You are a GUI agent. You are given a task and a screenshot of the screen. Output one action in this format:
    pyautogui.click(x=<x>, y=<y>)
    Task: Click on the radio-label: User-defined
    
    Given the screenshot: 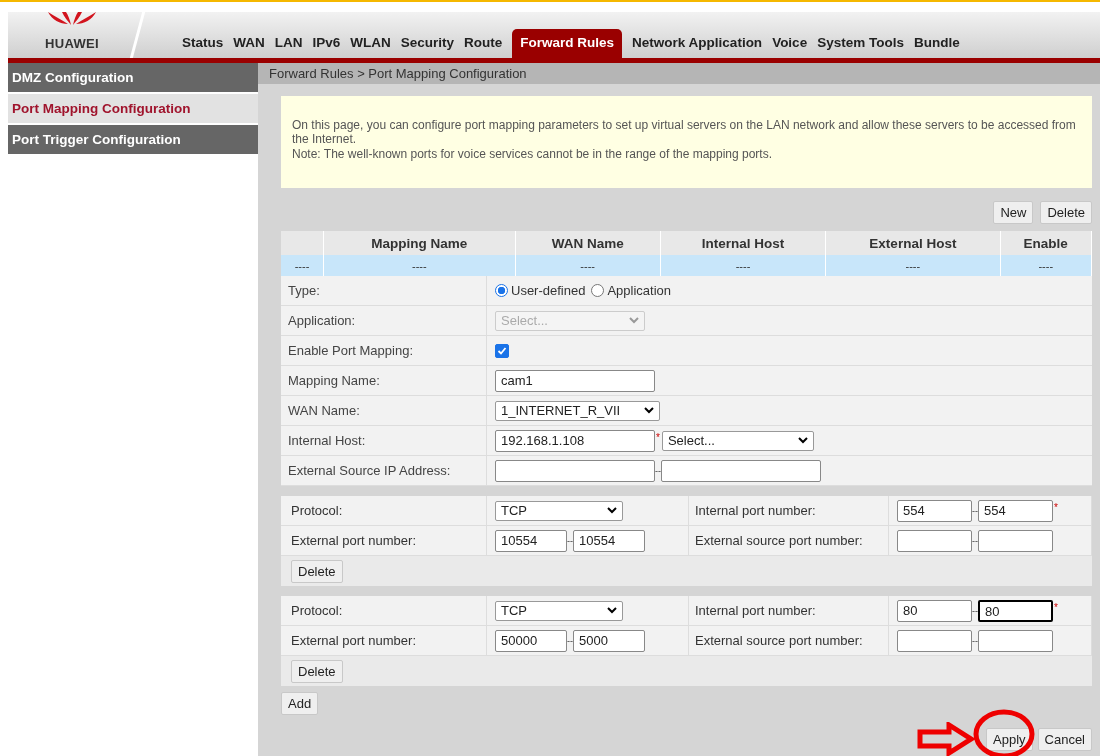 What is the action you would take?
    pyautogui.click(x=548, y=290)
    